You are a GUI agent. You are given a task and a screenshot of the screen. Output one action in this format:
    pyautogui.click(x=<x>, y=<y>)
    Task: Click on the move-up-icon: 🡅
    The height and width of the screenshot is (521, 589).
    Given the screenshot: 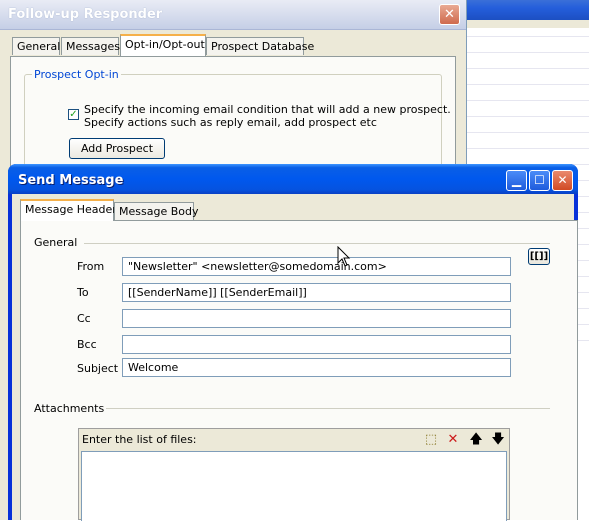 What is the action you would take?
    pyautogui.click(x=476, y=440)
    